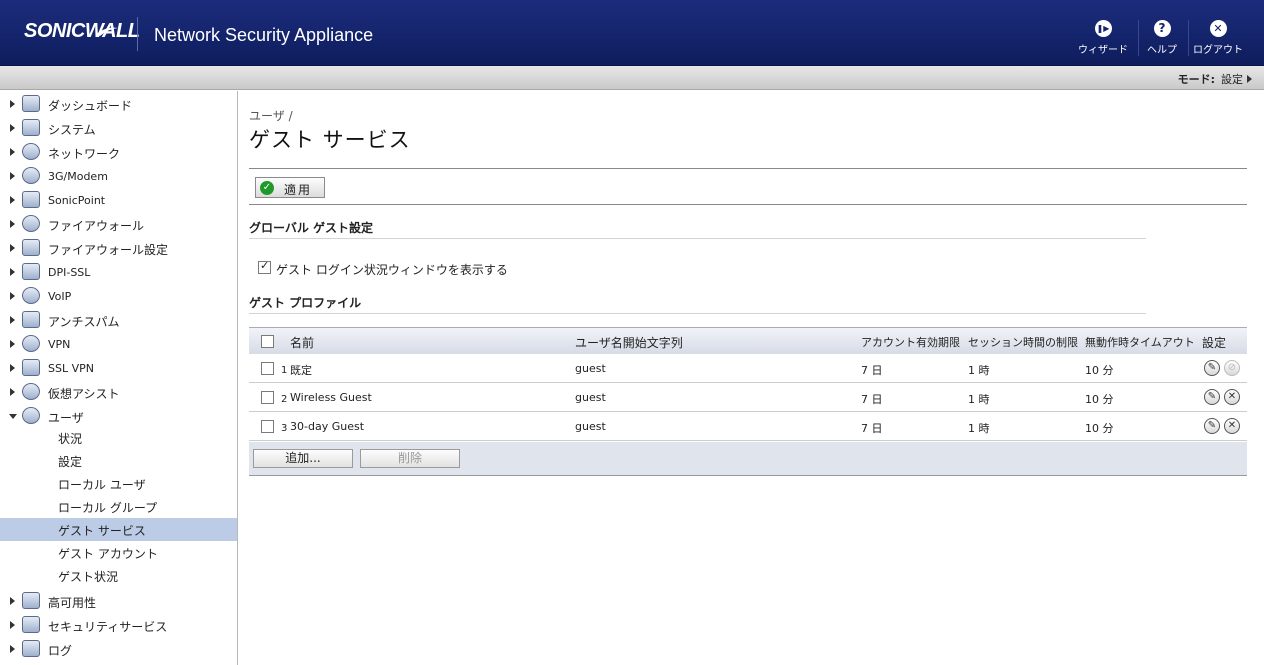  I want to click on sidebar-subitem-label: ゲスト アカウント, so click(108, 554).